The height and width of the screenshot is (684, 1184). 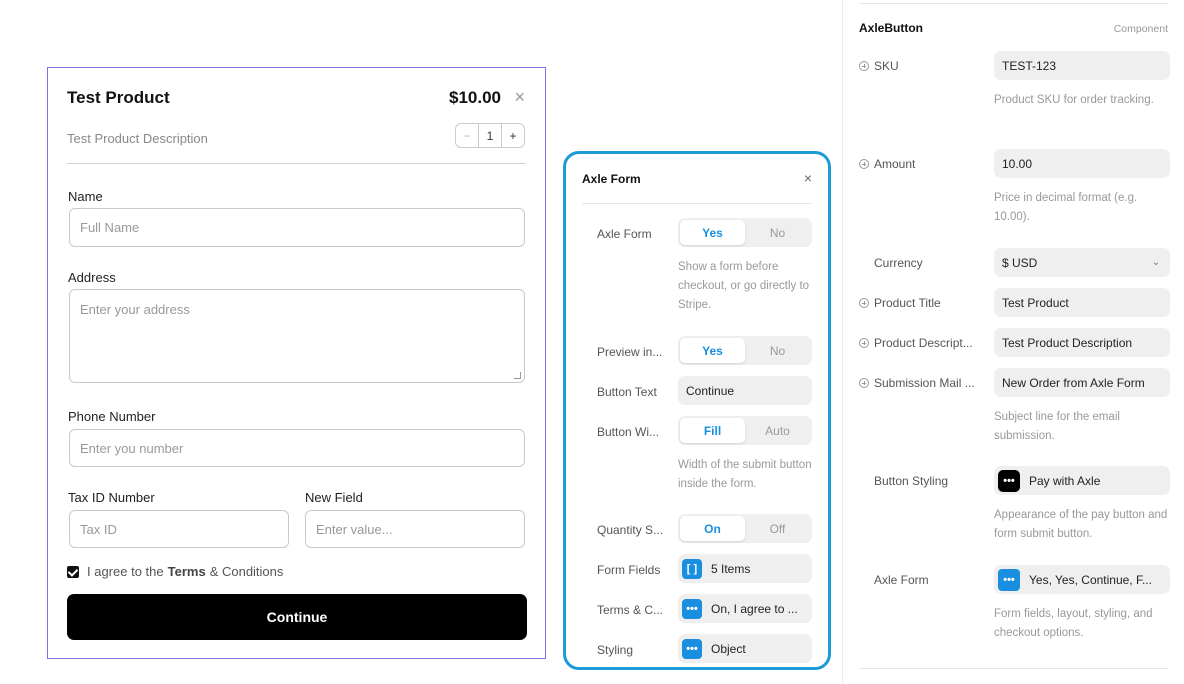 I want to click on axle-form-yes: Yes, so click(x=712, y=232).